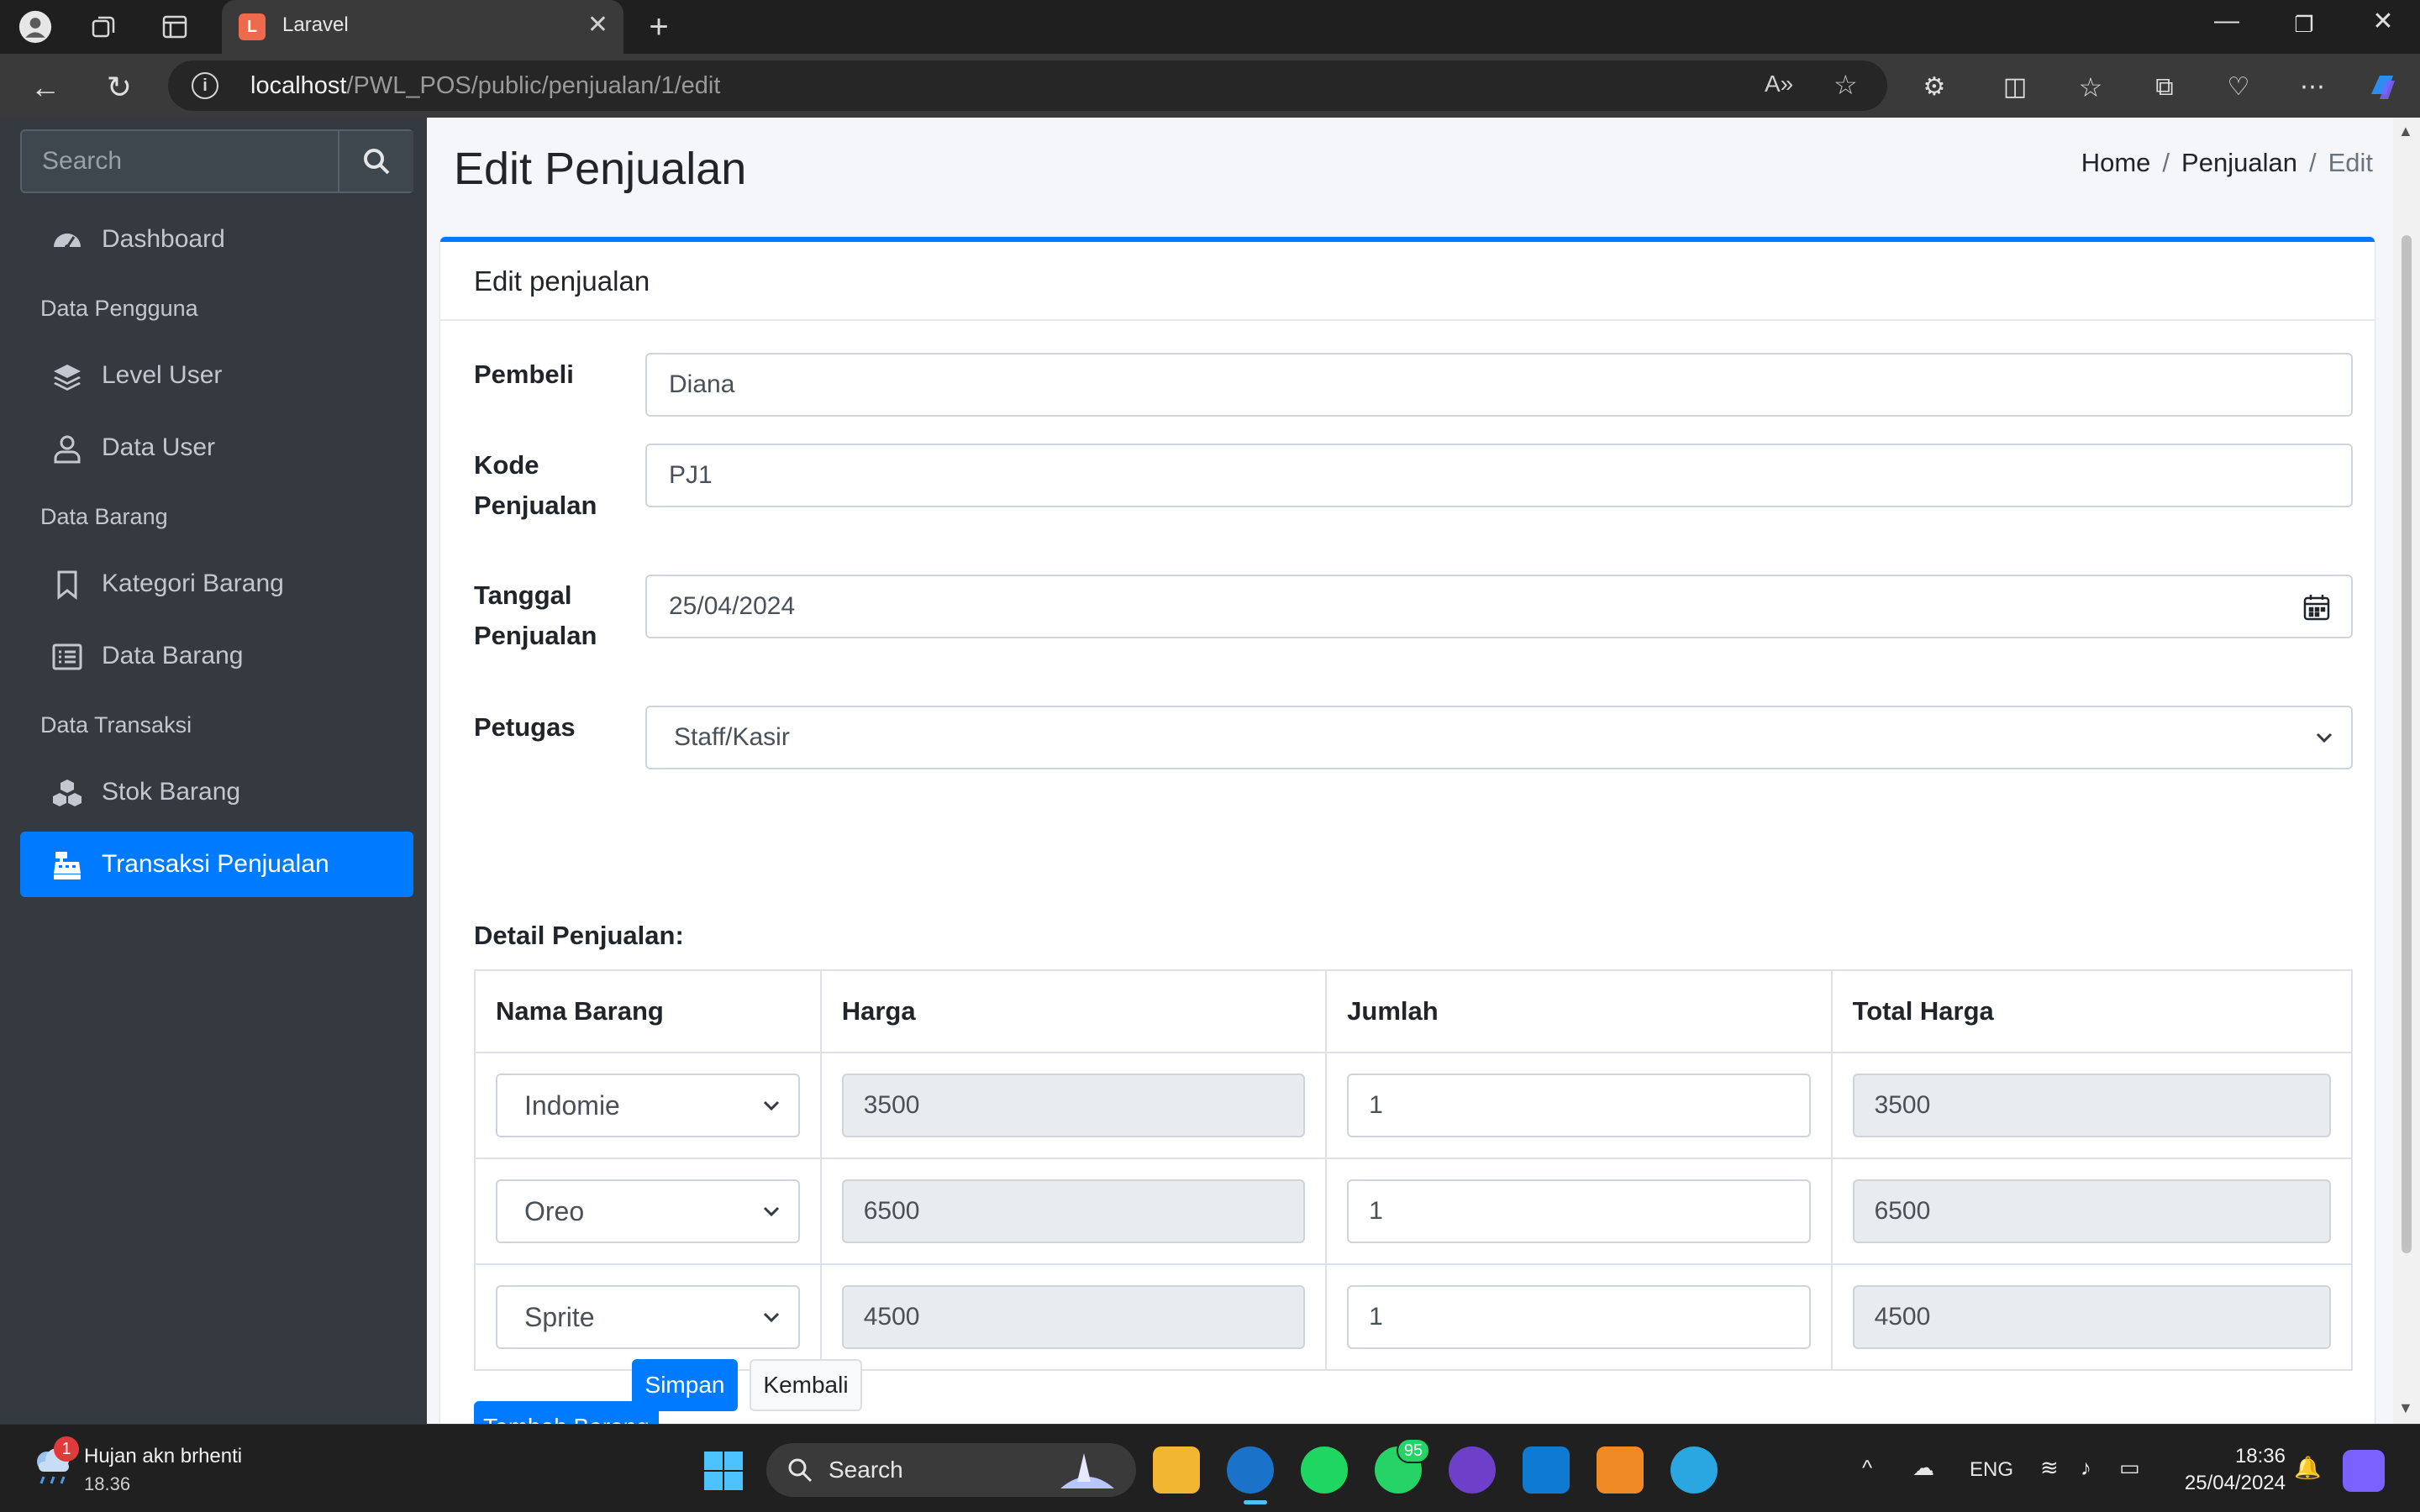 This screenshot has width=2420, height=1512. What do you see at coordinates (162, 375) in the screenshot?
I see `sidebar-item-label: Level User` at bounding box center [162, 375].